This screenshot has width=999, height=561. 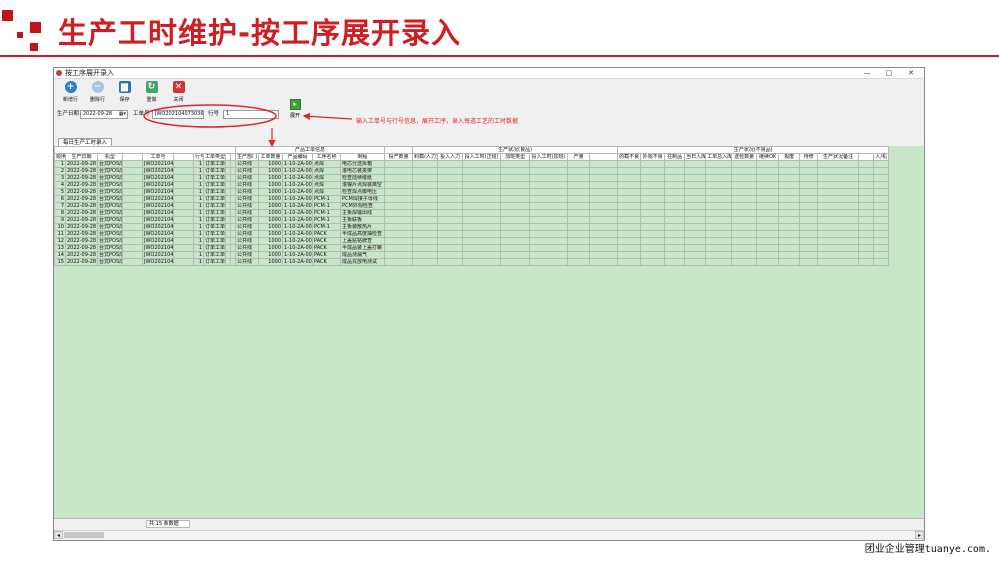 I want to click on annotation-overlay, so click(x=248, y=126).